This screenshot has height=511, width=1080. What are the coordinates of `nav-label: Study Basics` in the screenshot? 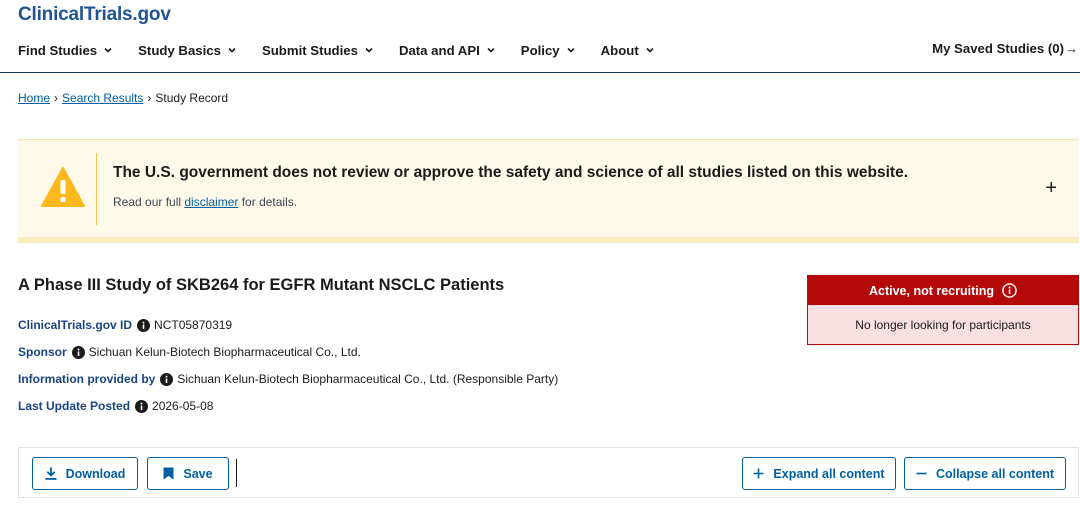 It's located at (179, 50).